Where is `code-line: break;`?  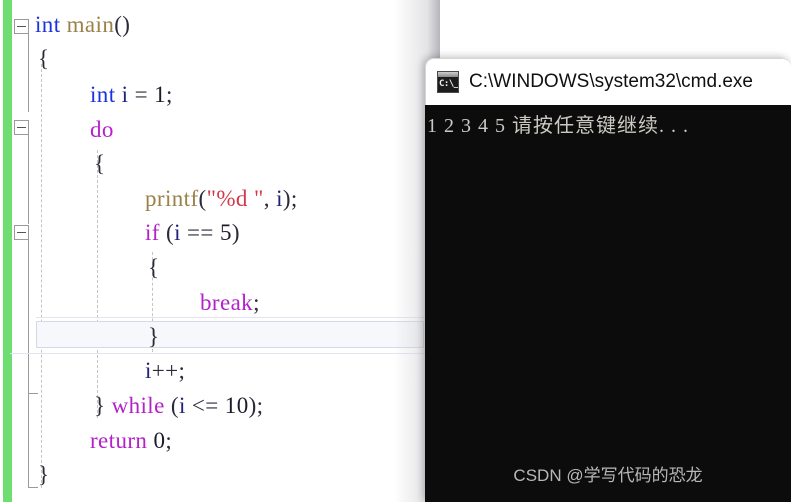 code-line: break; is located at coordinates (230, 303).